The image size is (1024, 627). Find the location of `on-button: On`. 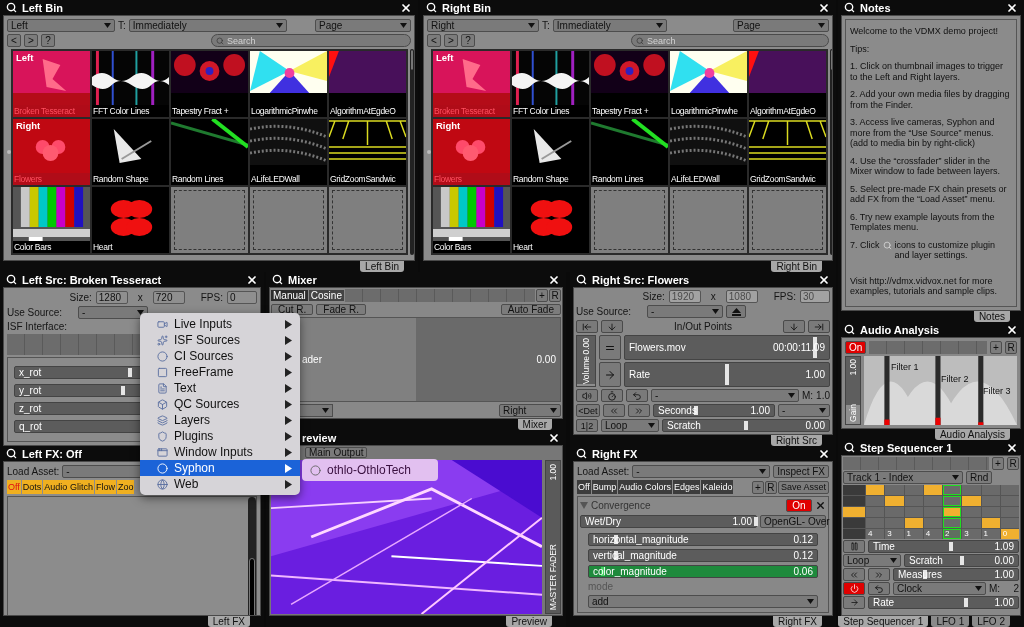

on-button: On is located at coordinates (856, 347).